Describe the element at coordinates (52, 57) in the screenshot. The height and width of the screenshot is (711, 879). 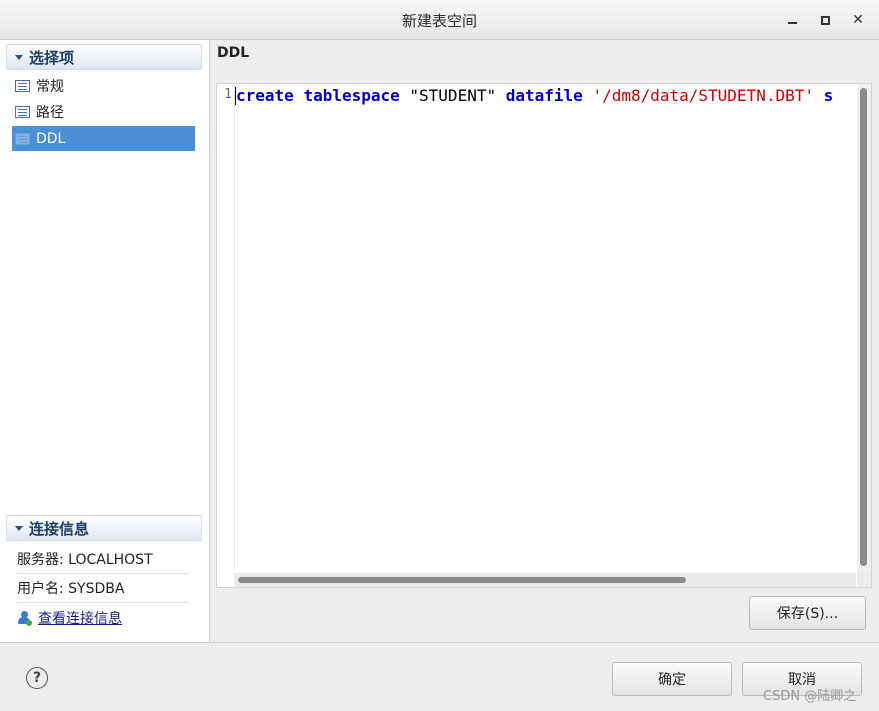
I see `options-header-label: 选择项` at that location.